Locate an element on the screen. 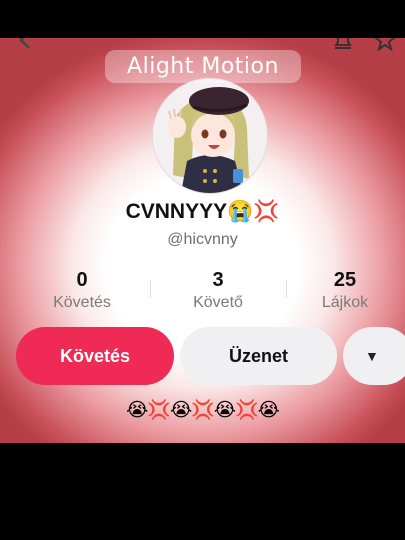 The image size is (405, 540). watermark-label: Alight Motion is located at coordinates (203, 66).